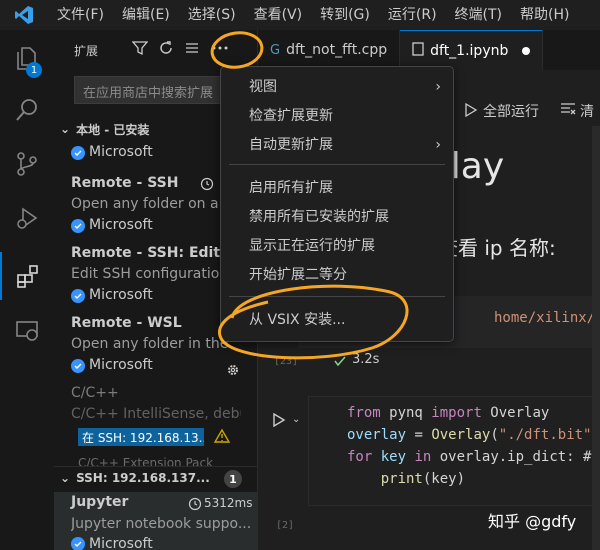  Describe the element at coordinates (337, 188) in the screenshot. I see `context-menu-item: 启用所有扩展` at that location.